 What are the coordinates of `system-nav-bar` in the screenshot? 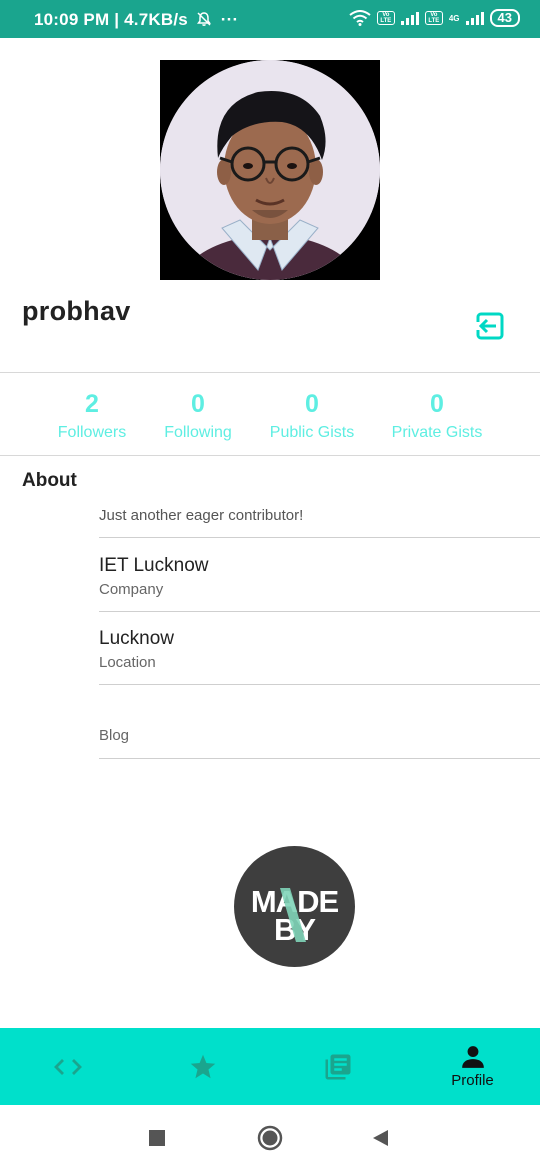 It's located at (270, 1137).